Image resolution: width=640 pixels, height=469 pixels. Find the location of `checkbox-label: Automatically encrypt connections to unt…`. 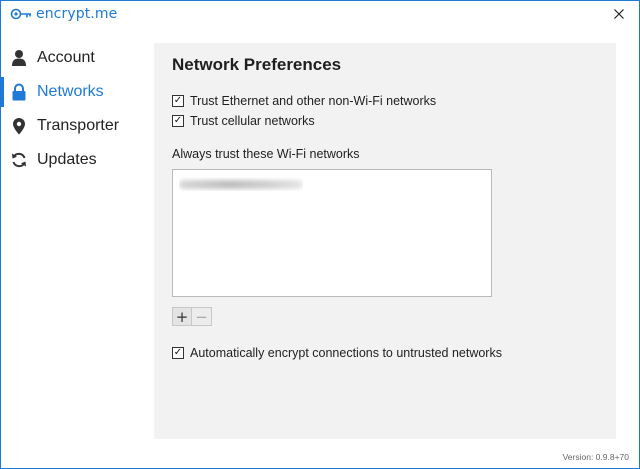

checkbox-label: Automatically encrypt connections to unt… is located at coordinates (346, 353).